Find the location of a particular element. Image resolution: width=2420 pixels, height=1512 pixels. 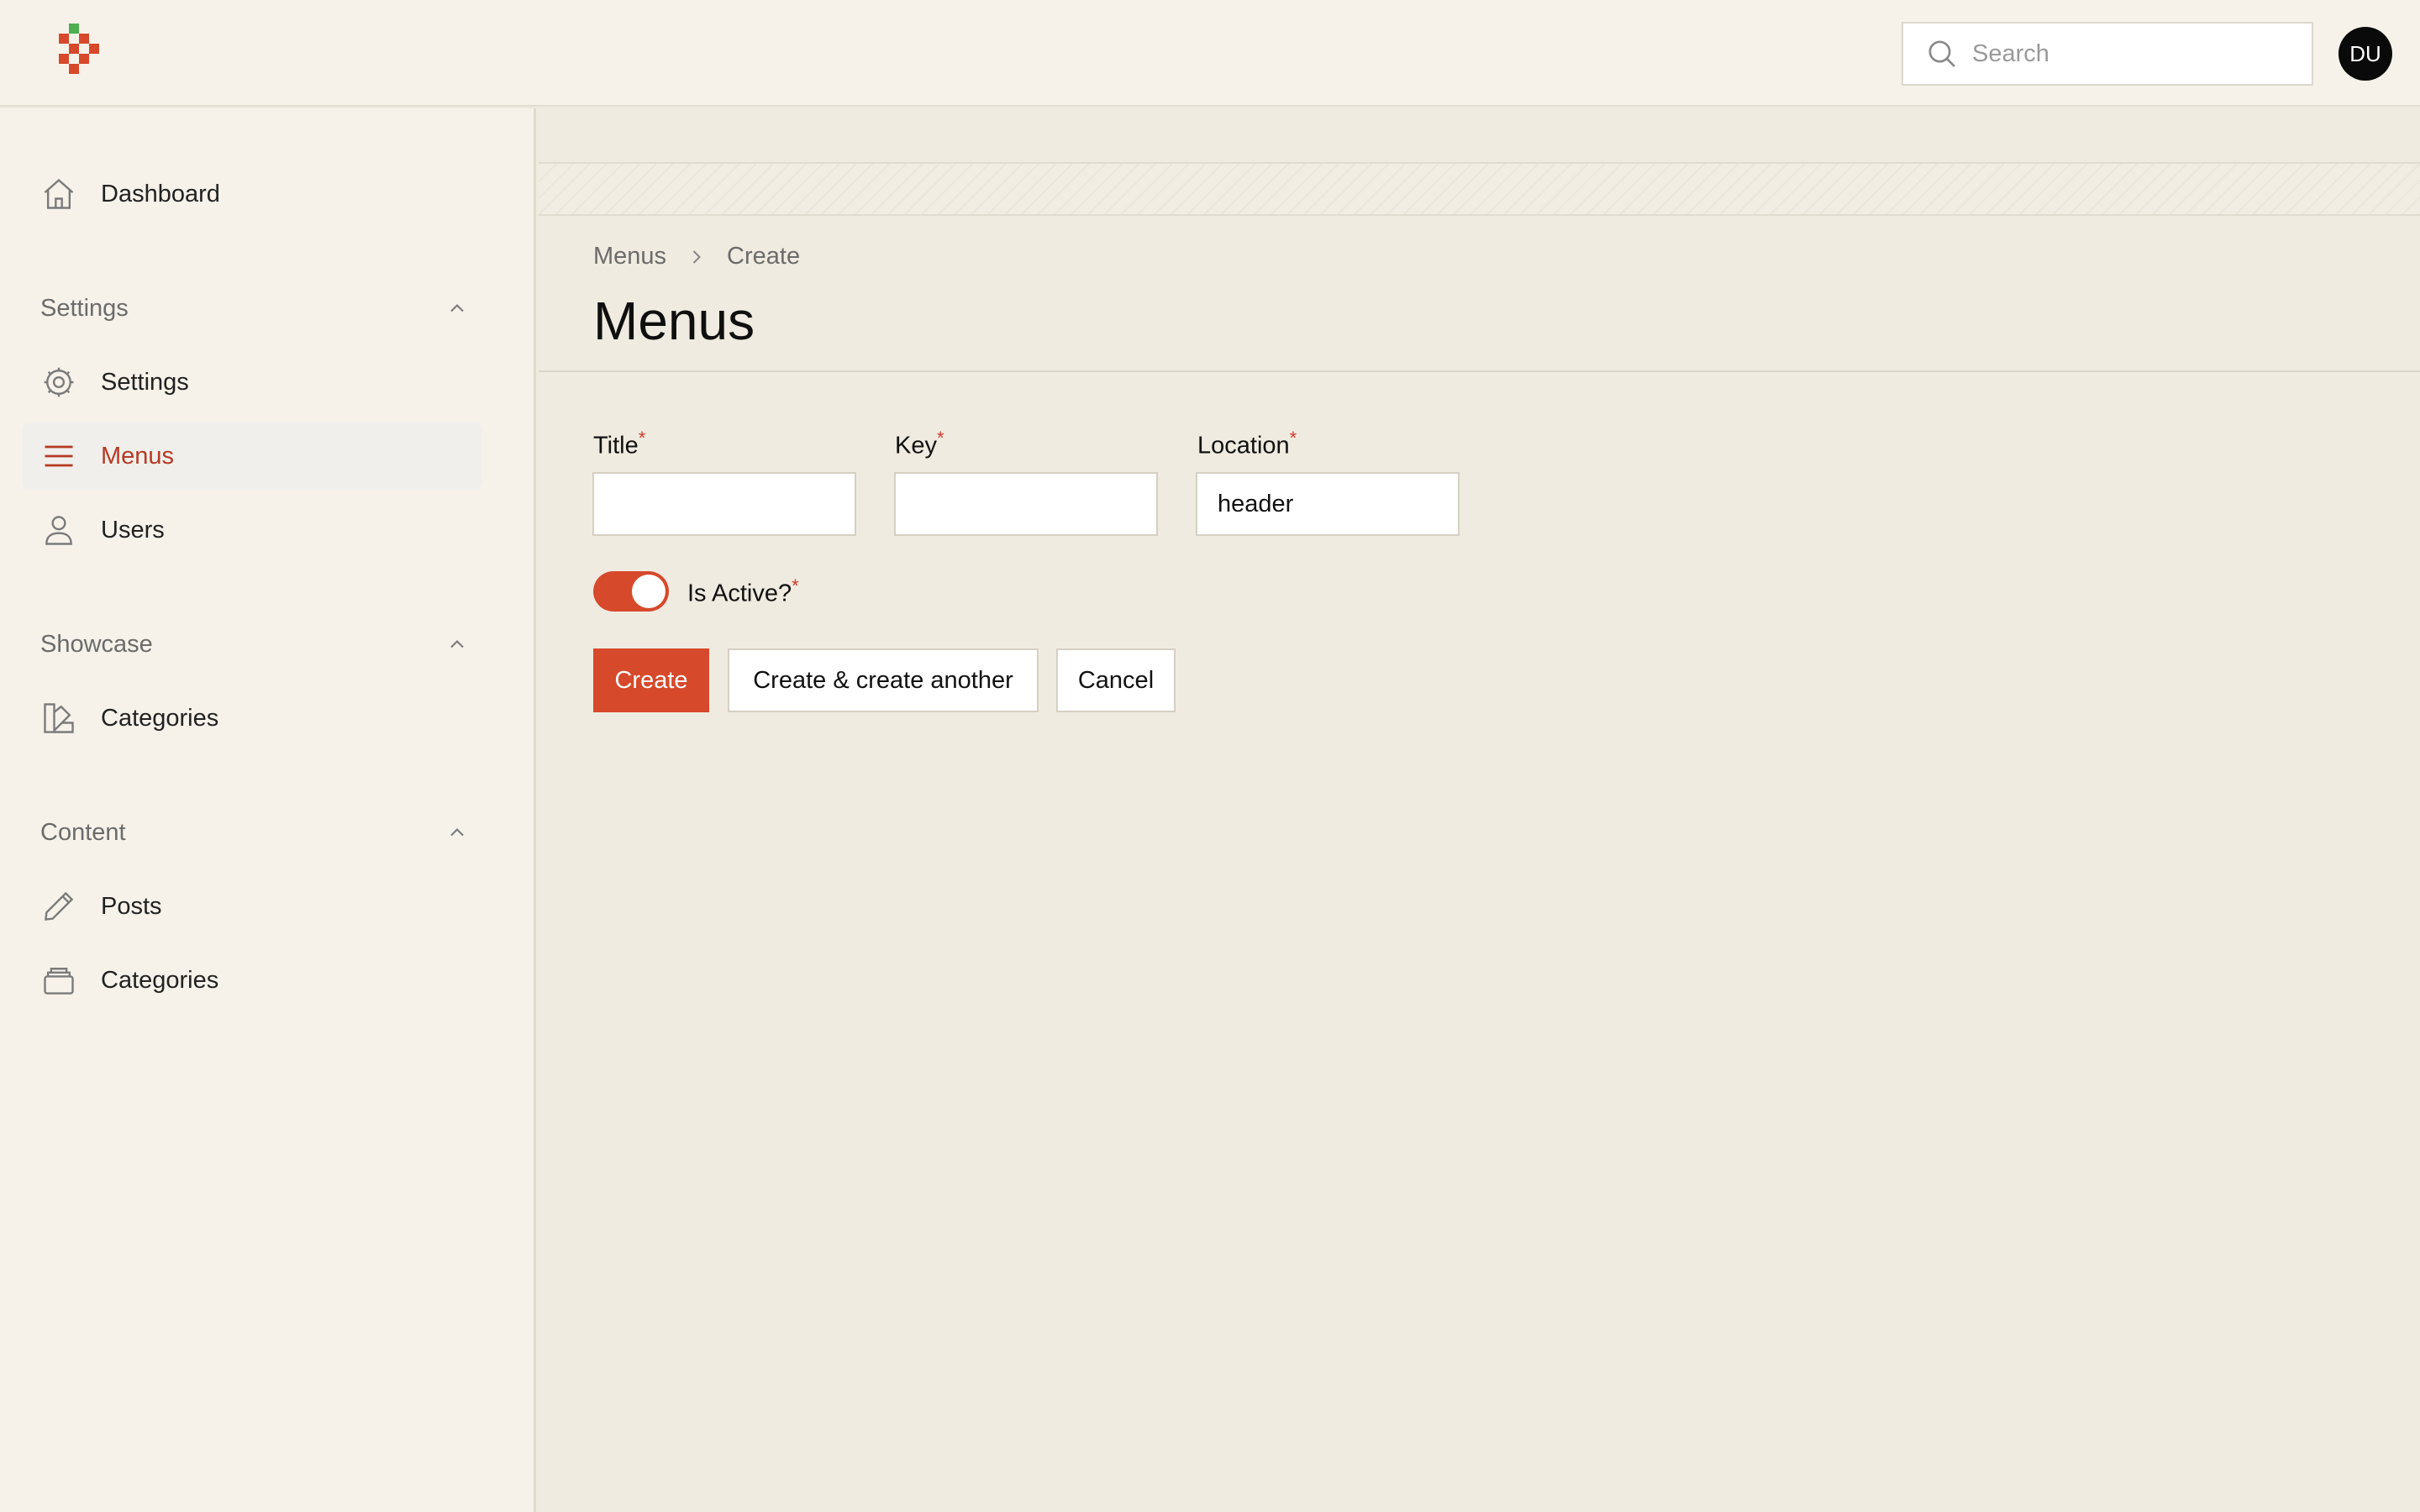

group-header-showcase: Showcase is located at coordinates (255, 644).